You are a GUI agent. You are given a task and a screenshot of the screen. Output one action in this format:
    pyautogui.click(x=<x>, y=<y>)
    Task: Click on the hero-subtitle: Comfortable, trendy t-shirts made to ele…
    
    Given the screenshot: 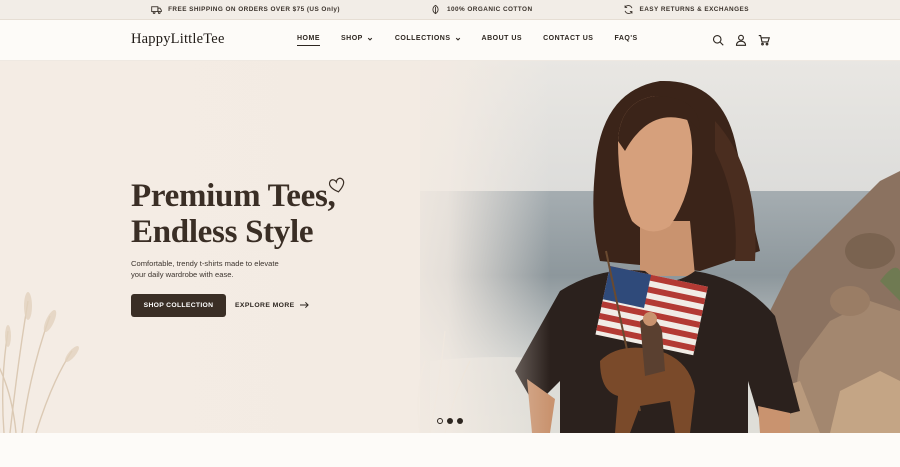 What is the action you would take?
    pyautogui.click(x=205, y=269)
    